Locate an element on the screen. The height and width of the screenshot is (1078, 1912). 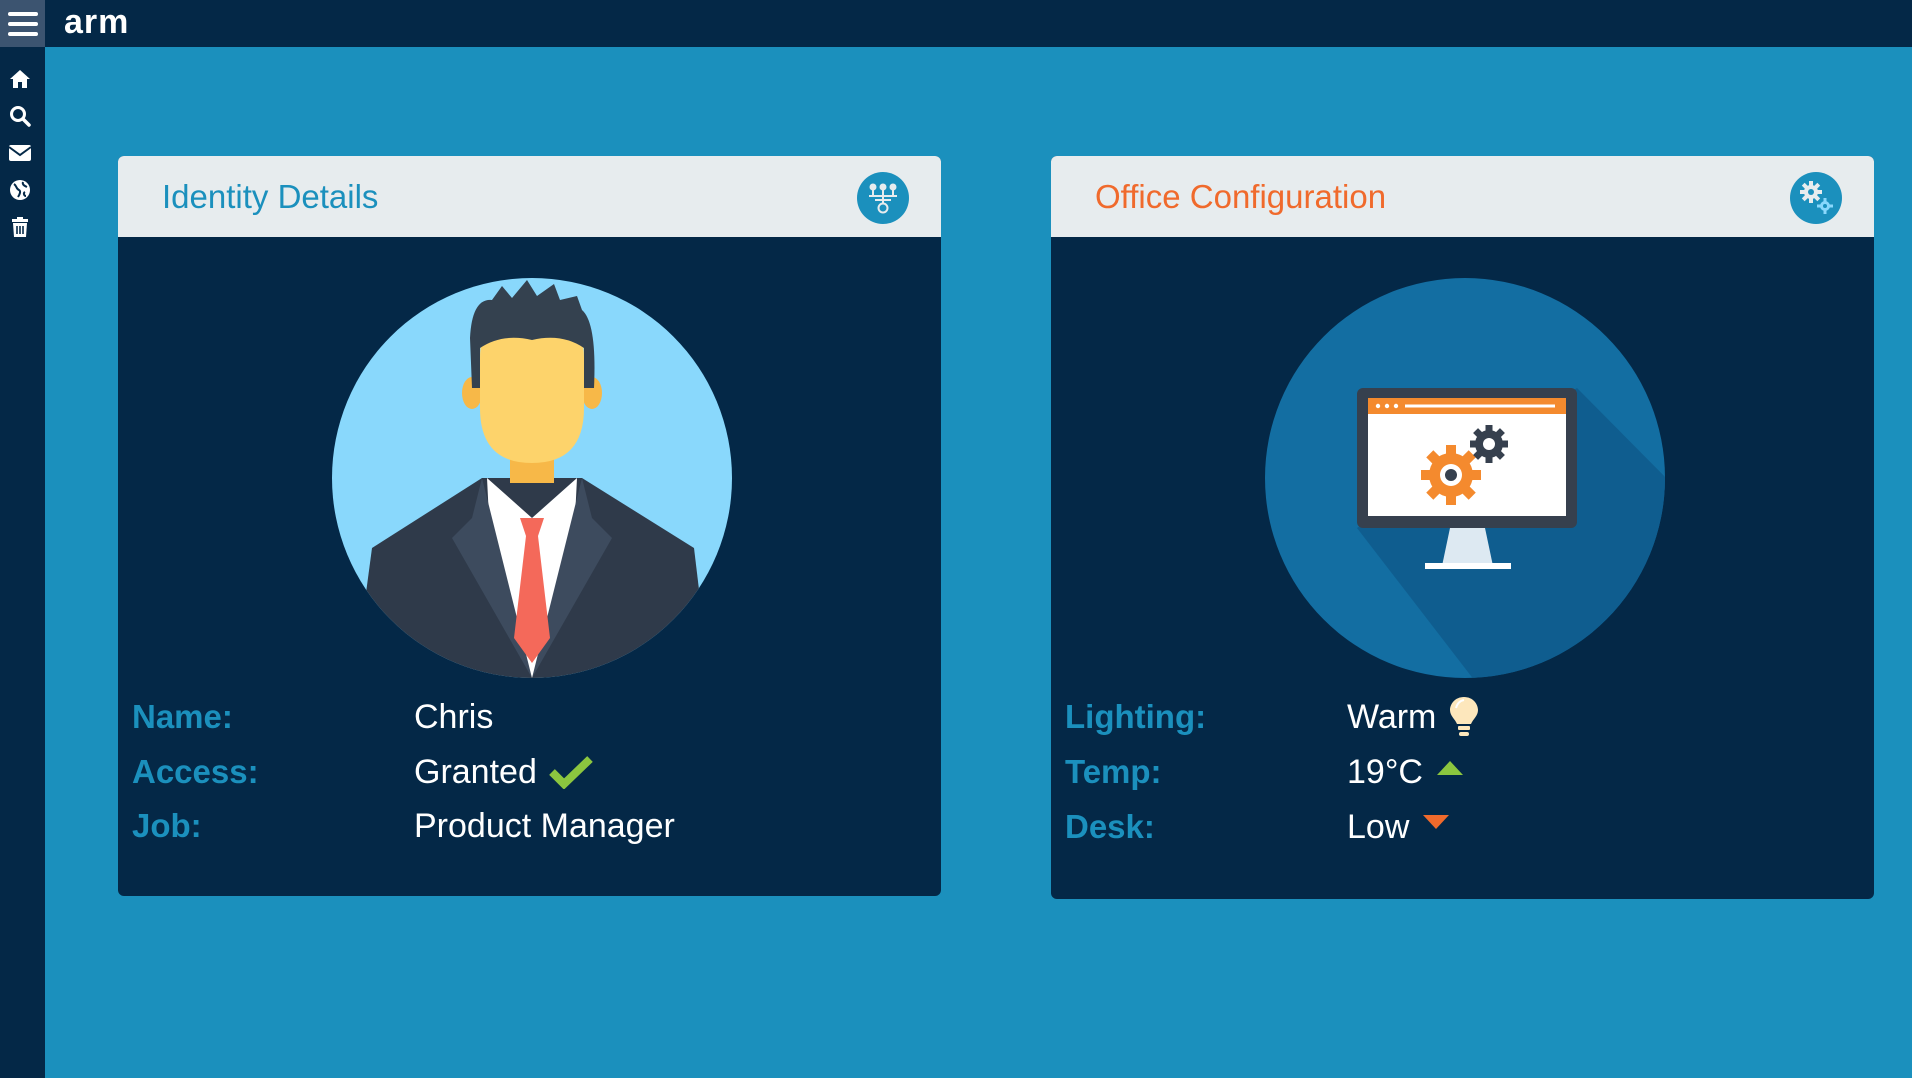
job-value-wrap: Product Manager is located at coordinates (544, 826).